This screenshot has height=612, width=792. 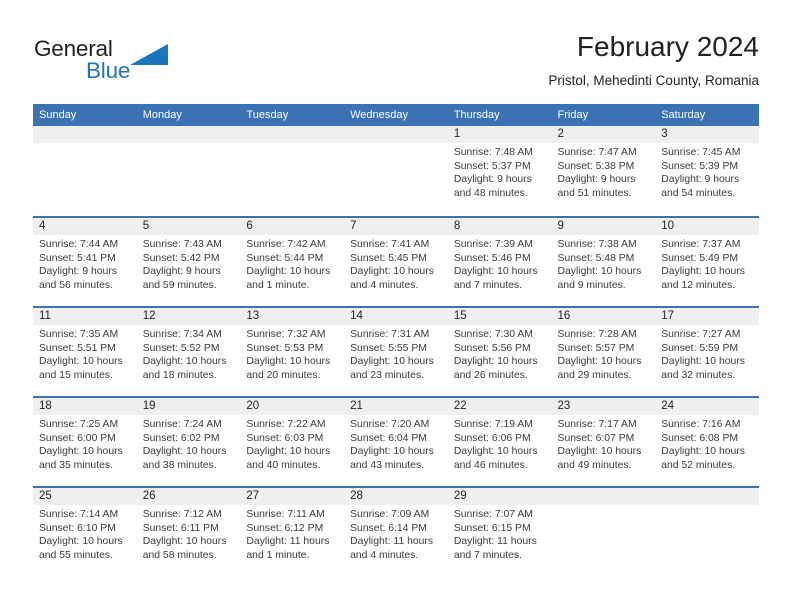 What do you see at coordinates (384, 285) in the screenshot?
I see `day-detail-line: and 4 minutes.` at bounding box center [384, 285].